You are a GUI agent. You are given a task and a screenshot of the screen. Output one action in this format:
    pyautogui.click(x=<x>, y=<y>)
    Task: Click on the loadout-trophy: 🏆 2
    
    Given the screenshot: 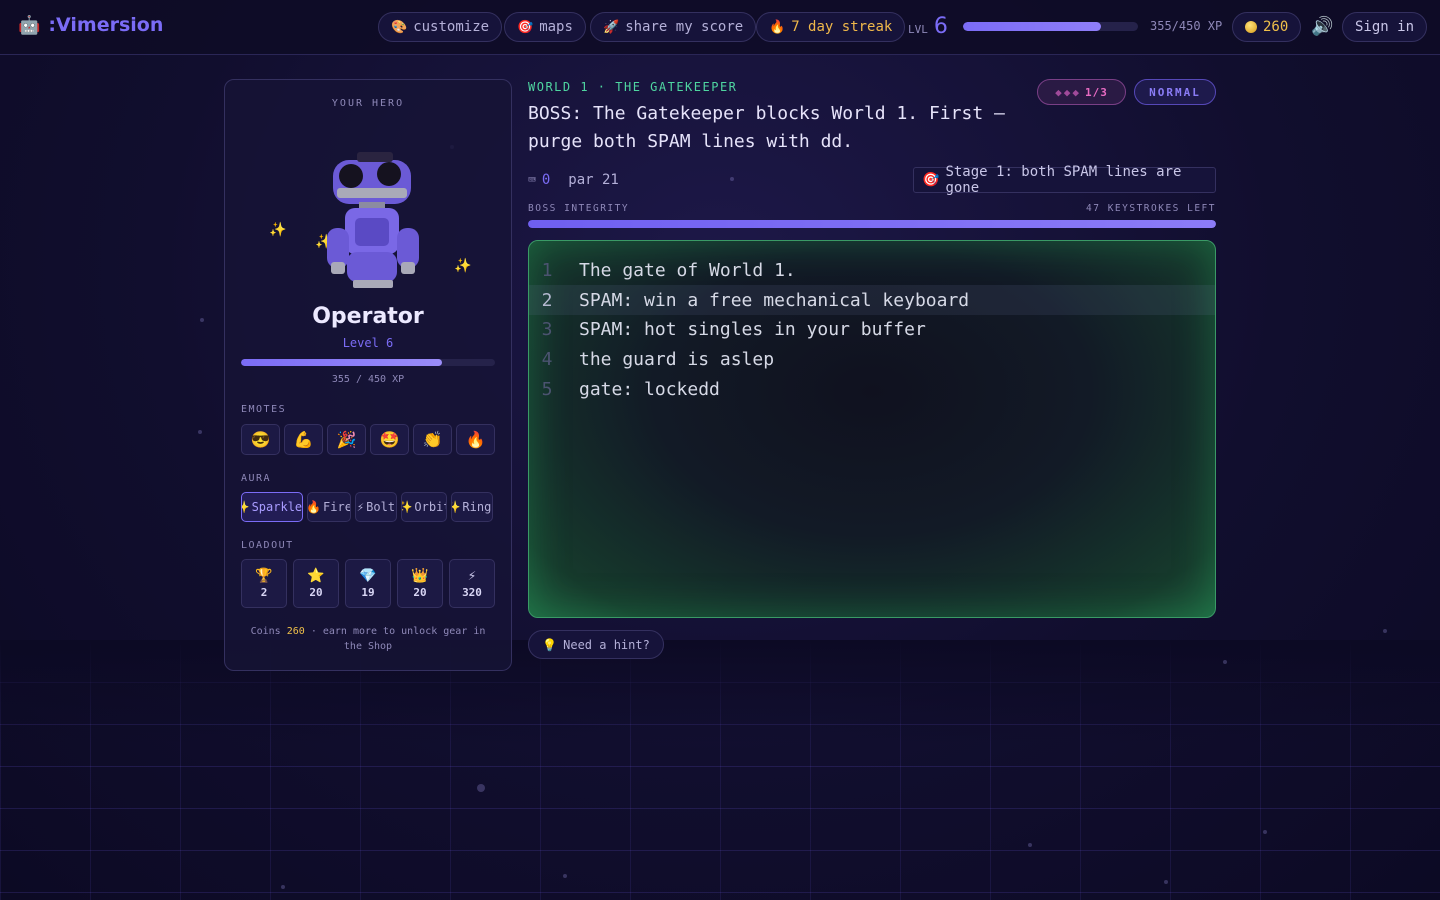 What is the action you would take?
    pyautogui.click(x=264, y=583)
    